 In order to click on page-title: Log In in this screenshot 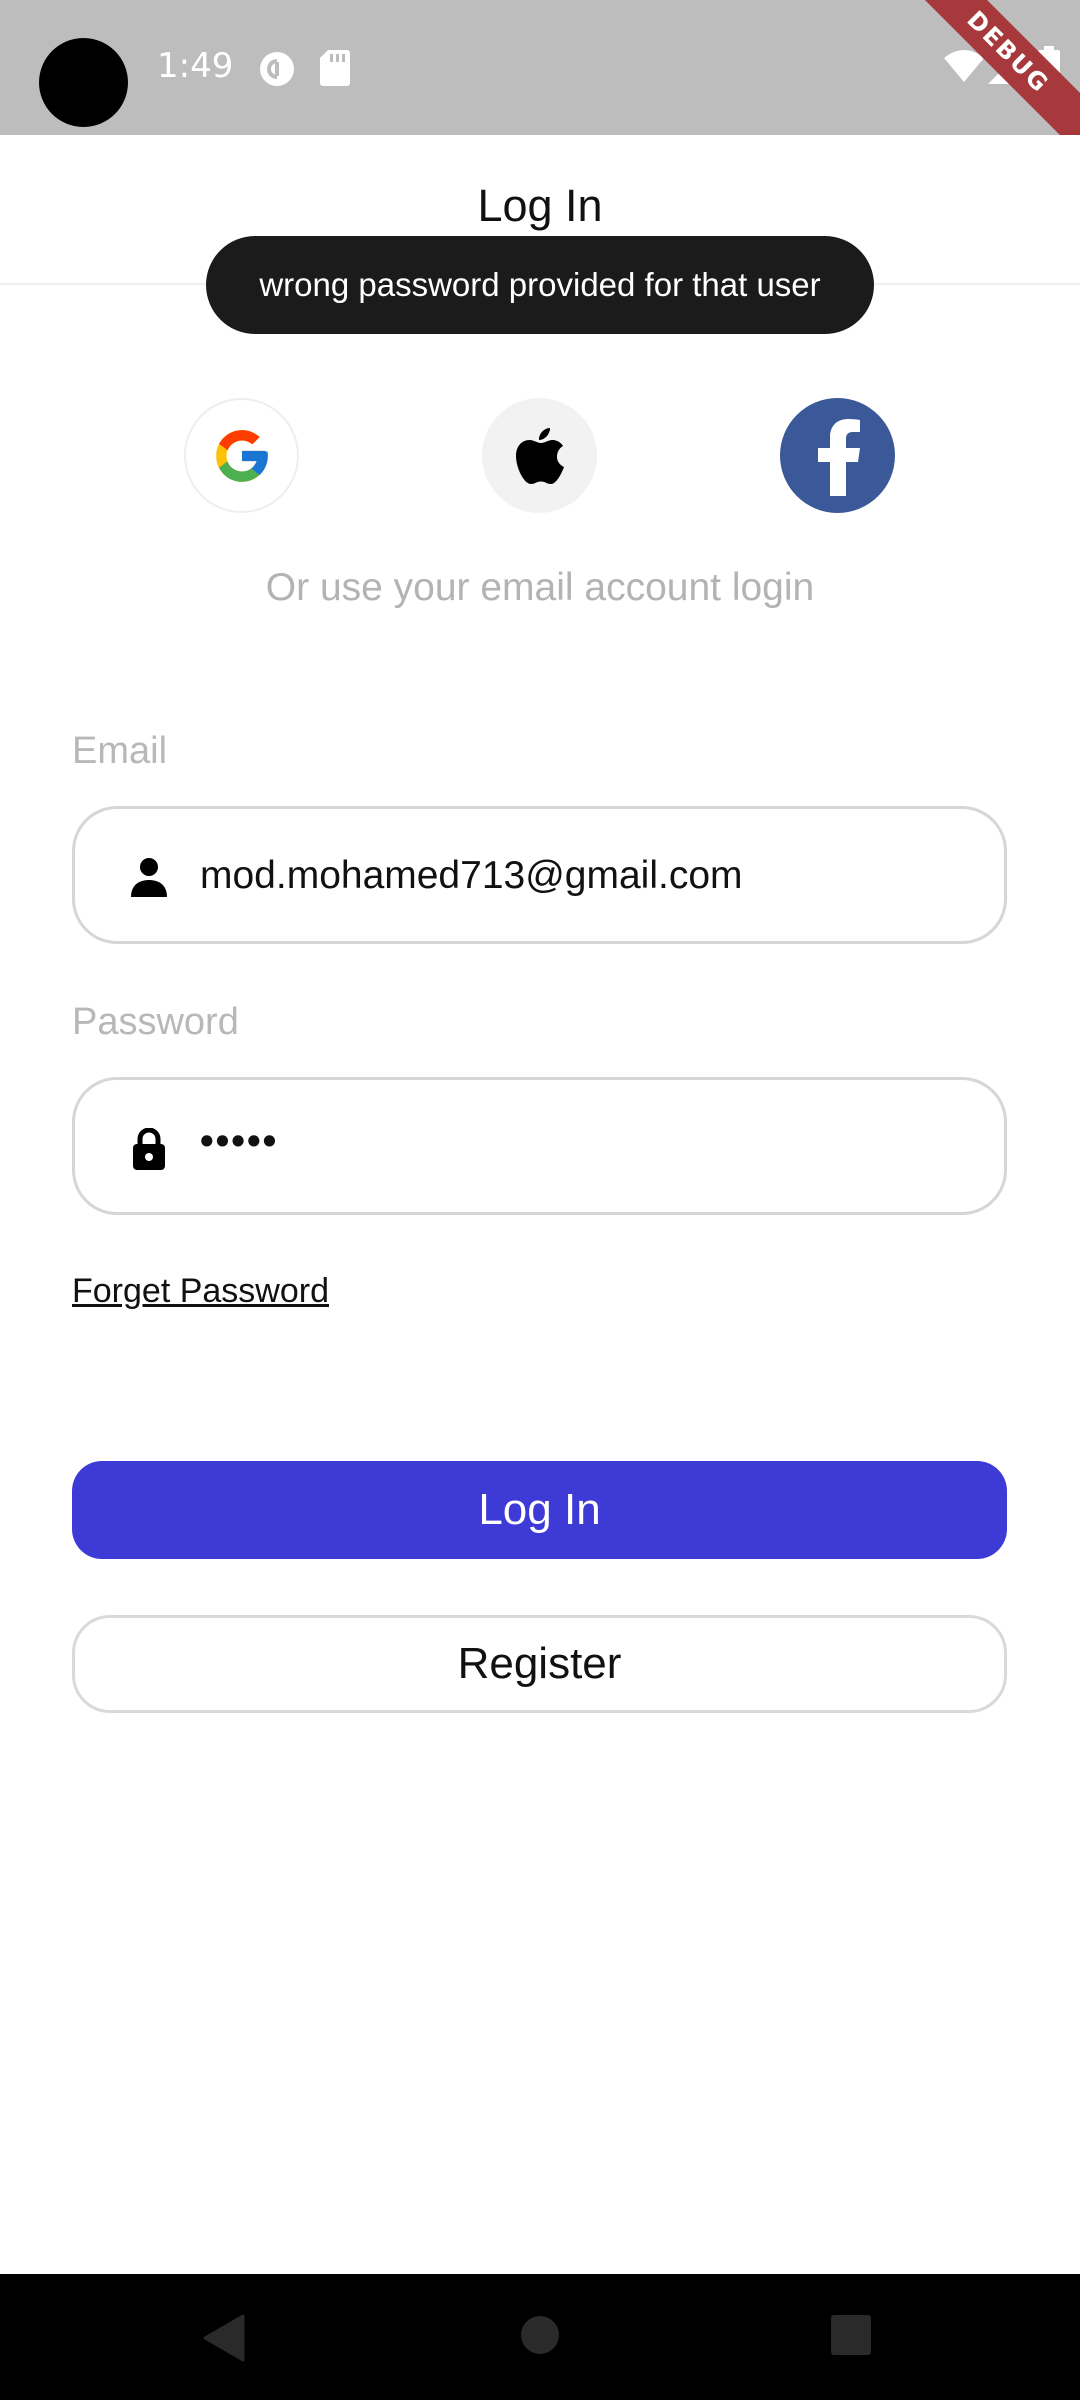, I will do `click(540, 205)`.